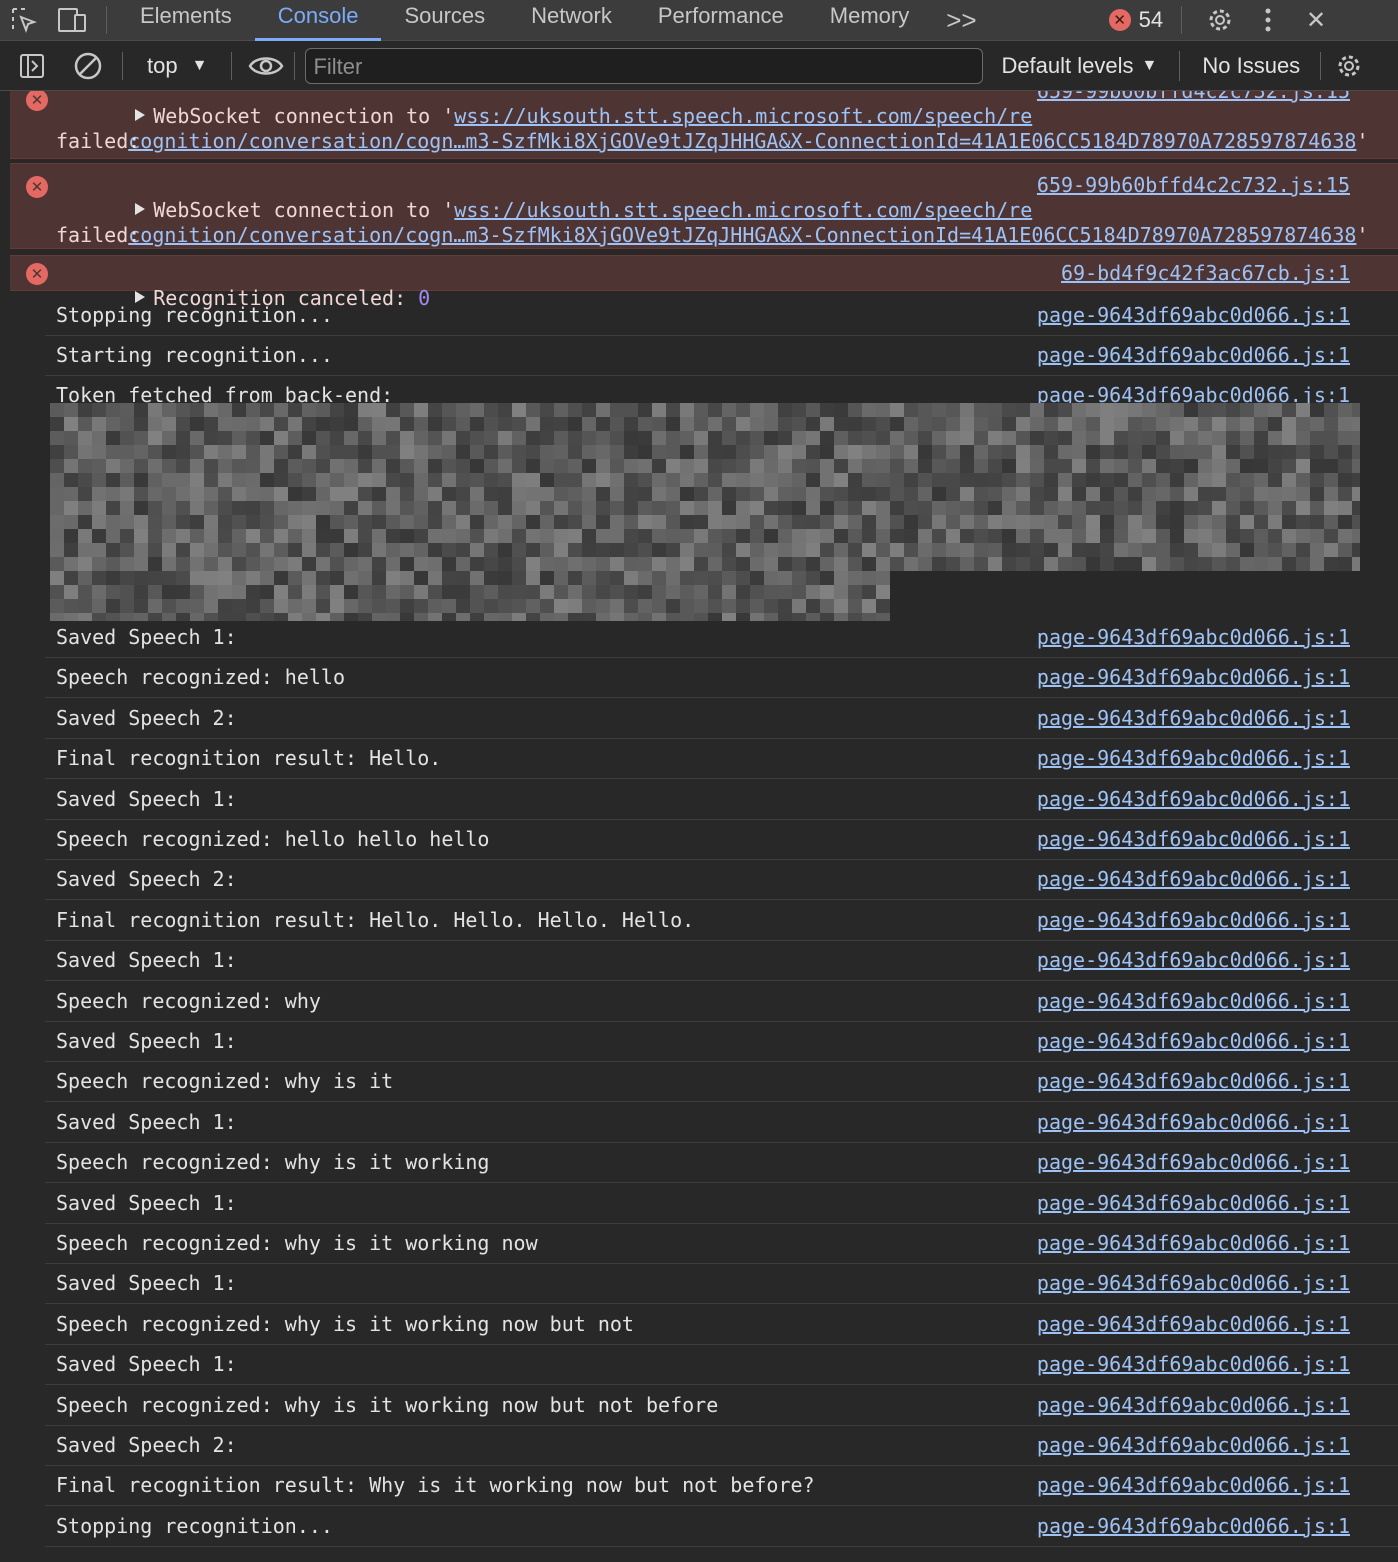 This screenshot has width=1398, height=1562. I want to click on tab-console: Console, so click(318, 20).